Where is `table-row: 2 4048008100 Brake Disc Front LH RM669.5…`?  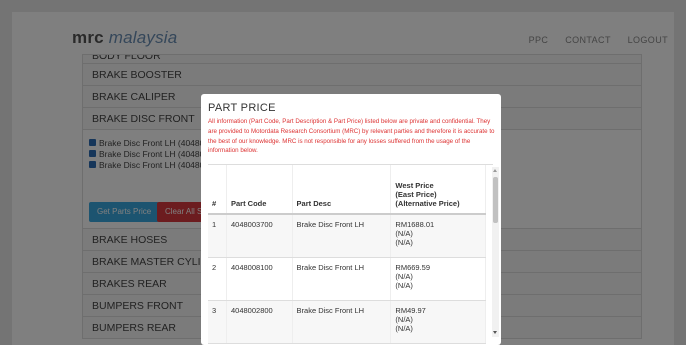 table-row: 2 4048008100 Brake Disc Front LH RM669.5… is located at coordinates (347, 279).